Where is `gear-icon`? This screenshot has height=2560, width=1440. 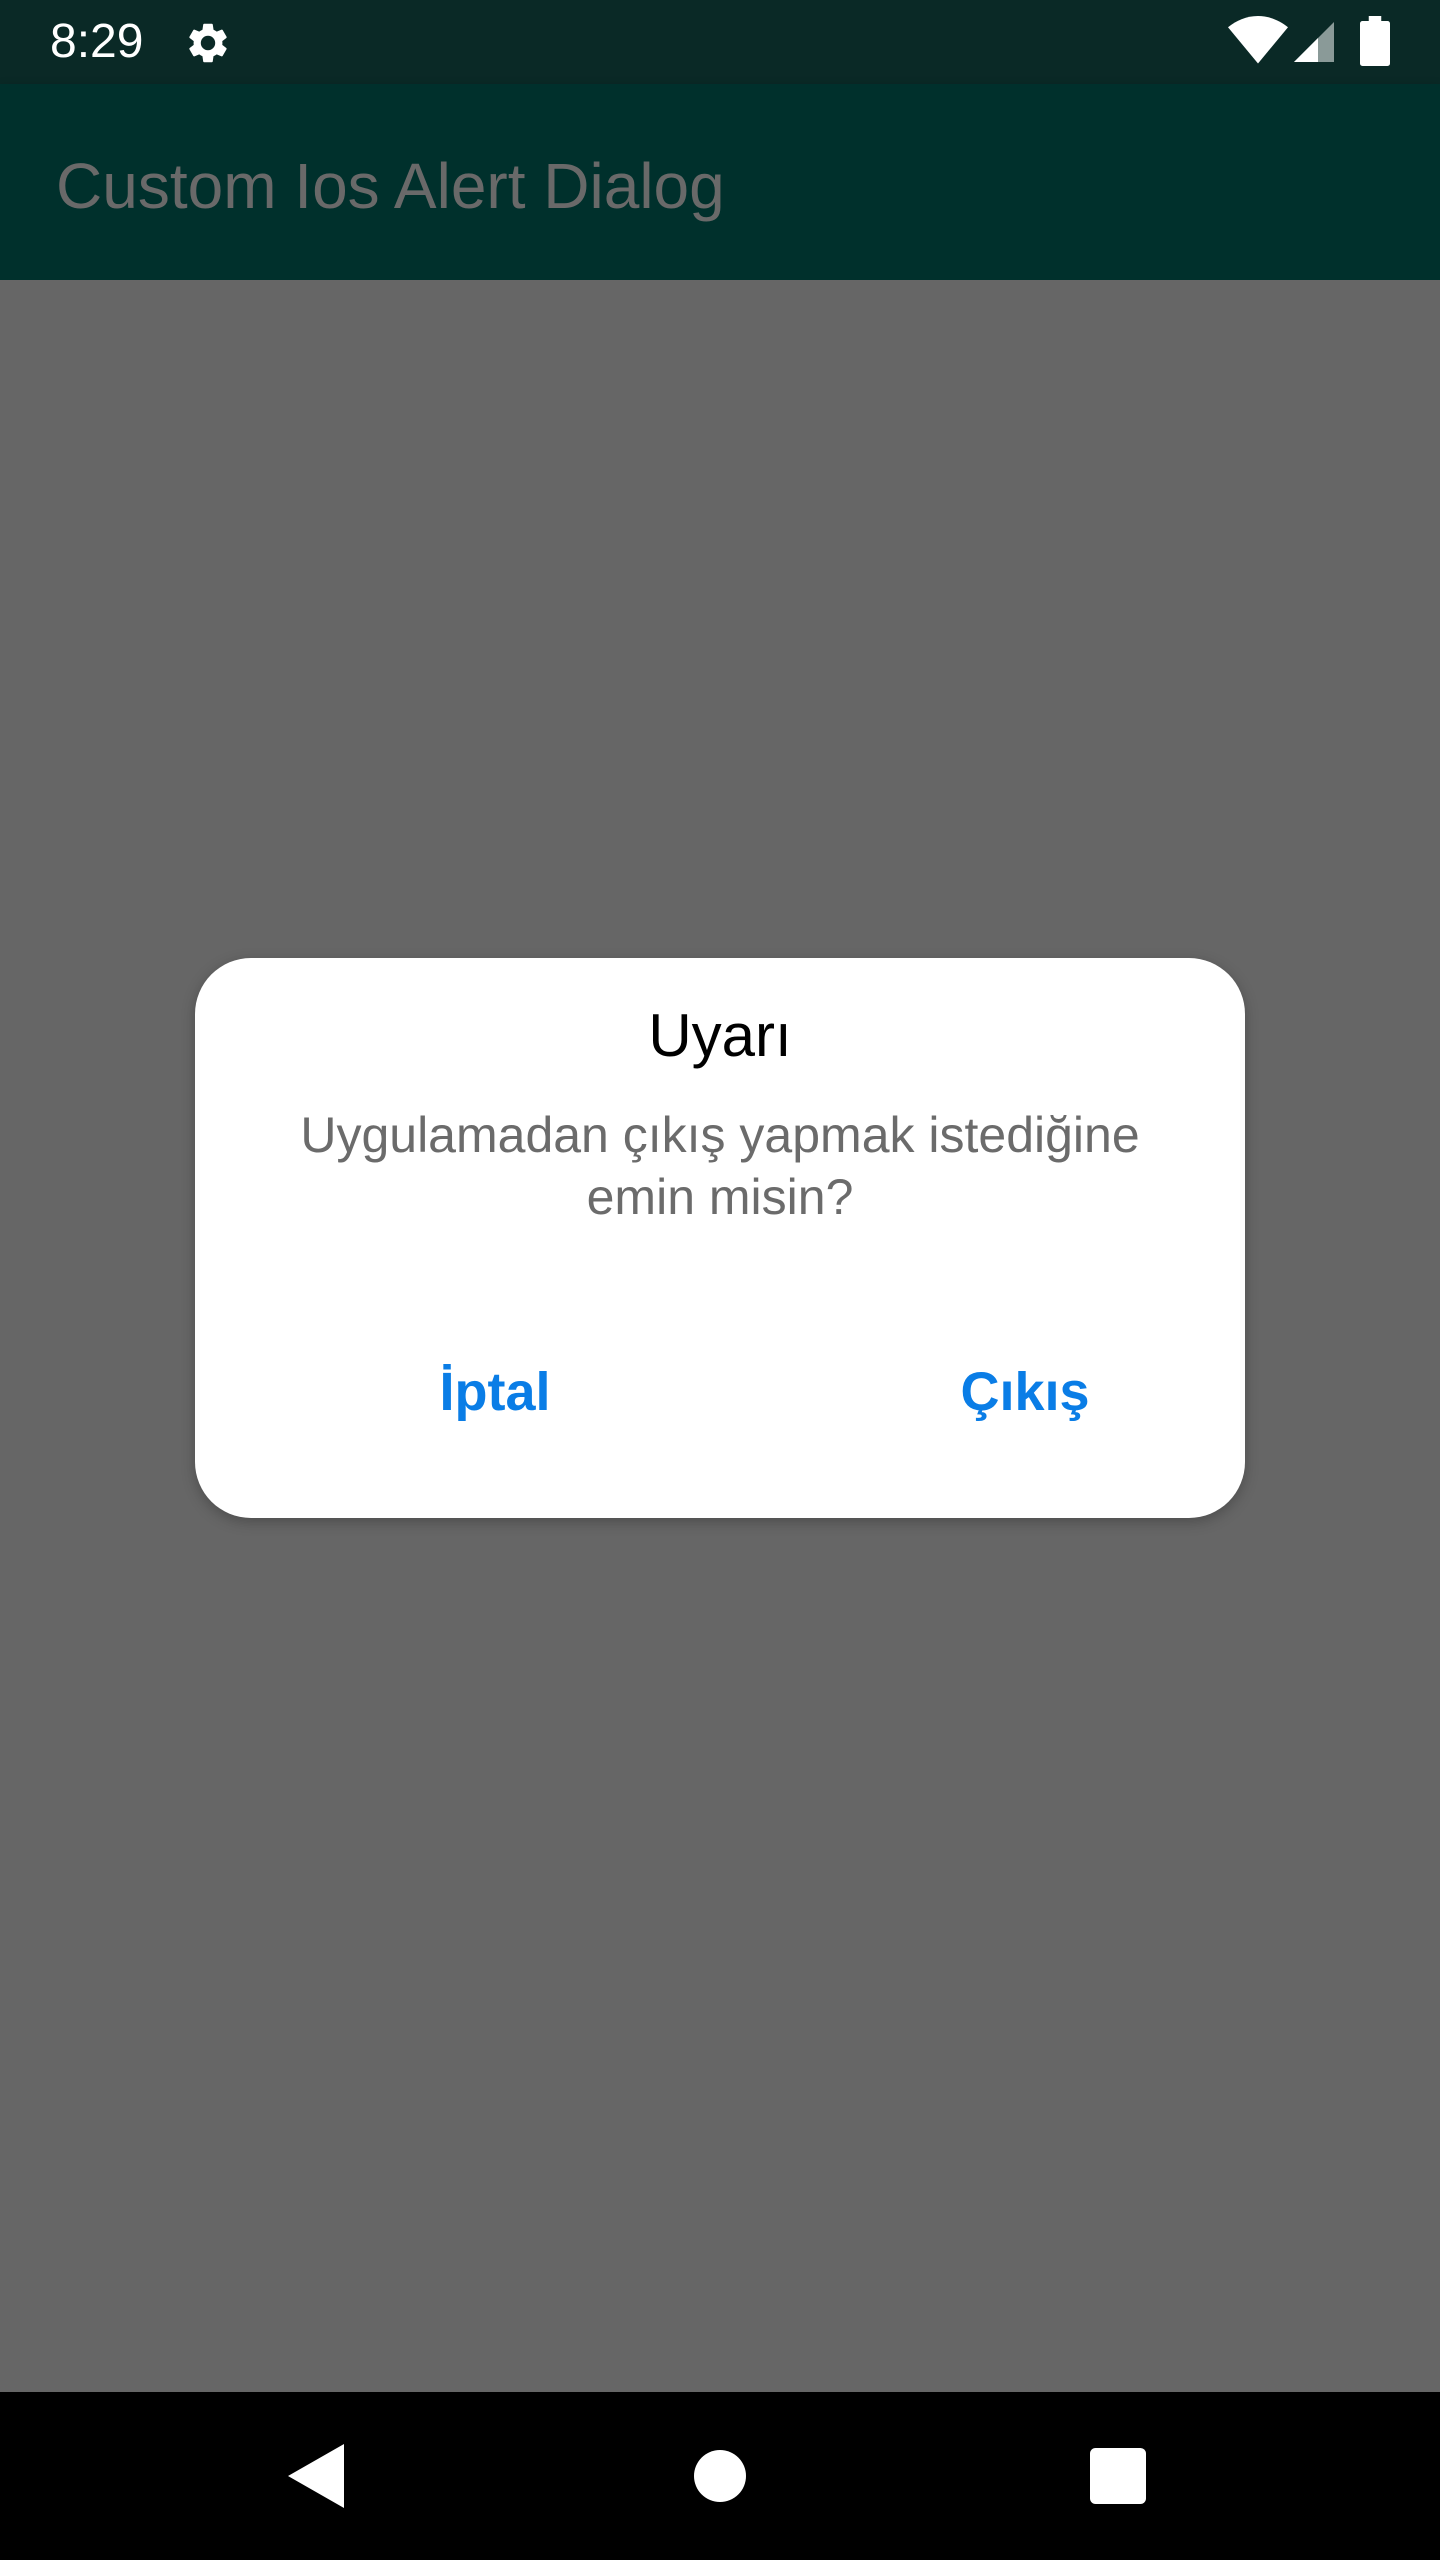 gear-icon is located at coordinates (208, 43).